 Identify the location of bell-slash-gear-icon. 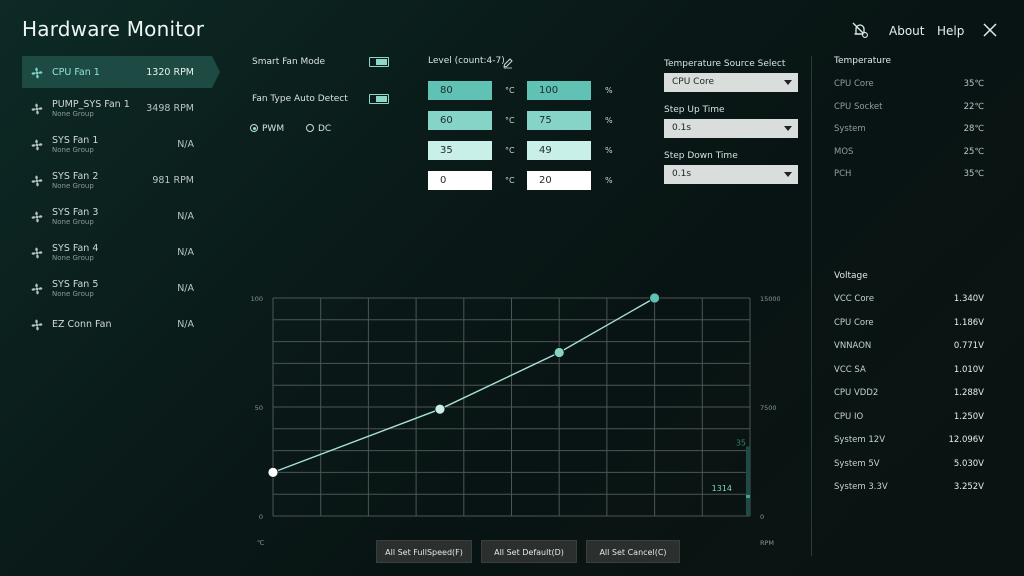
(860, 30).